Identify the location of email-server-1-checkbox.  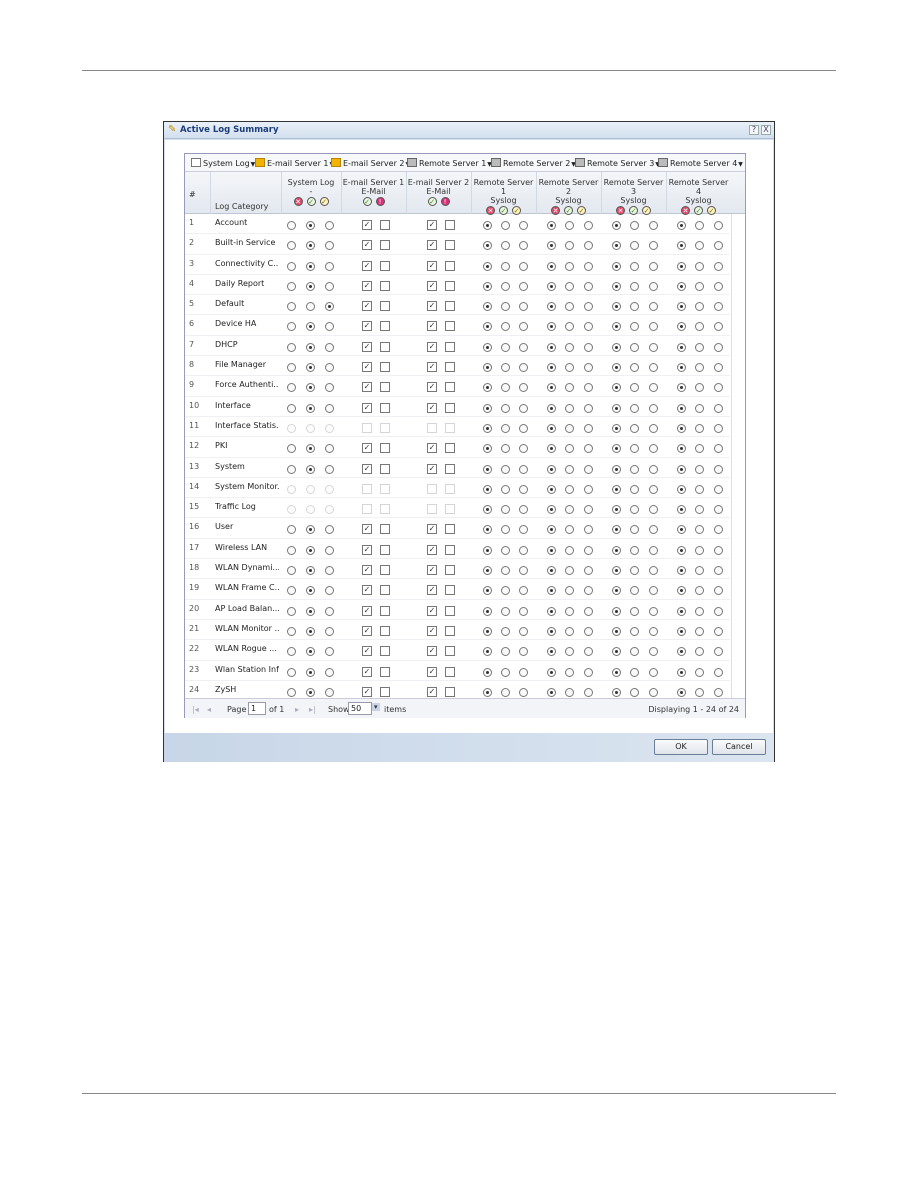
(385, 387).